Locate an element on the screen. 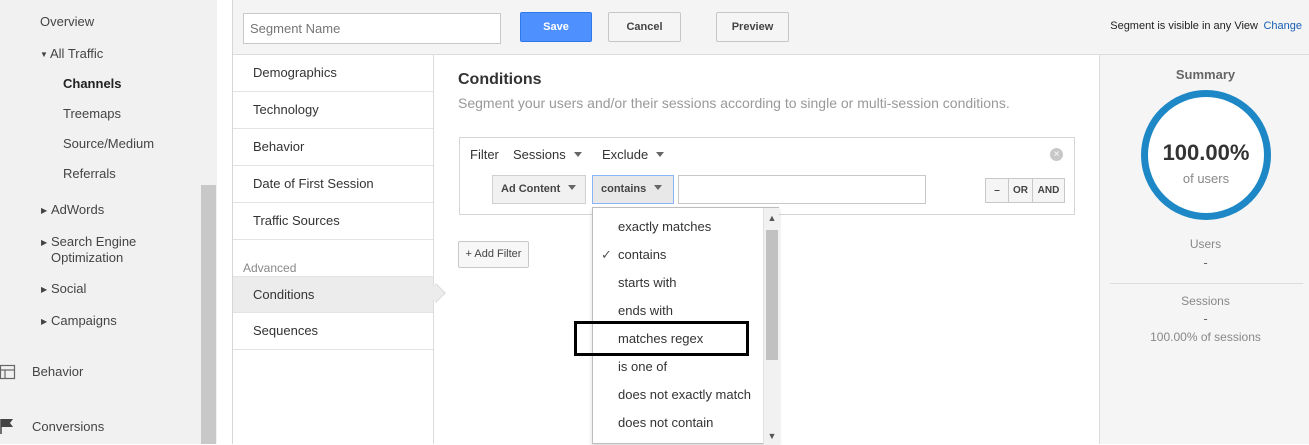  nav-adwords: ▶ AdWords is located at coordinates (72, 209).